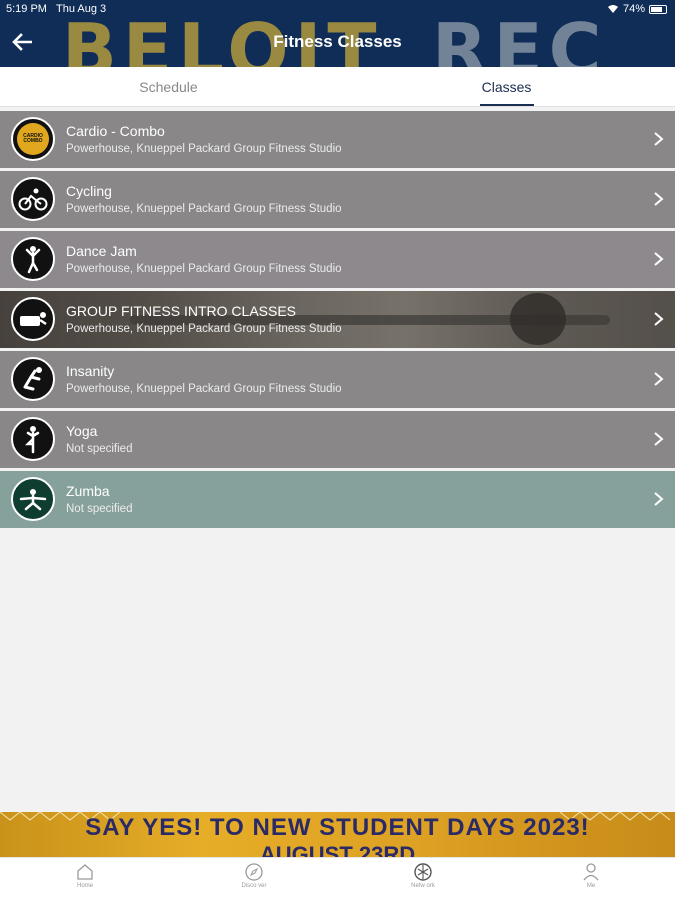 The image size is (675, 900). I want to click on status-bar: 5:19 PM Thu Aug 3 74%, so click(337, 9).